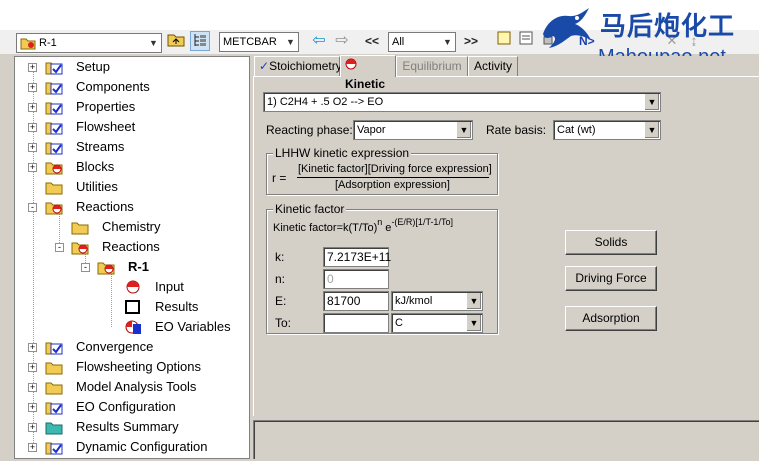  What do you see at coordinates (250, 42) in the screenshot?
I see `units-set-value: METCBAR` at bounding box center [250, 42].